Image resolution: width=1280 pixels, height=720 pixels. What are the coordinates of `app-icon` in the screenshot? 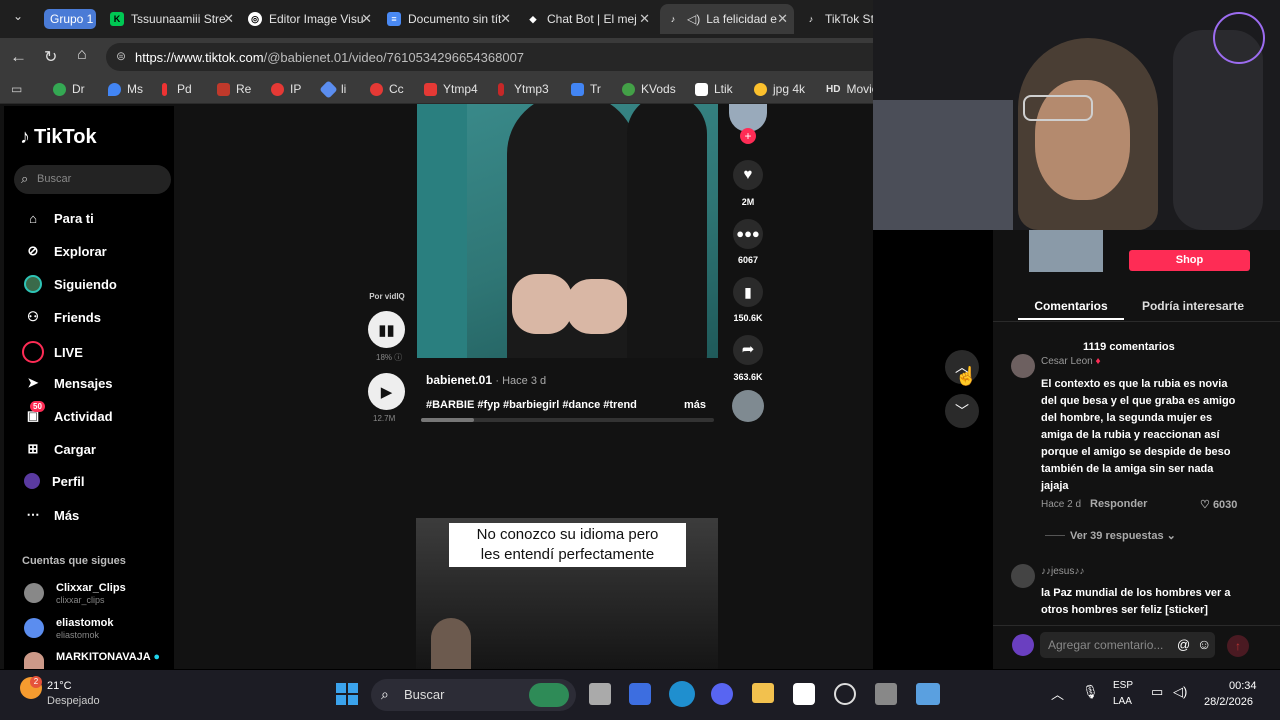 It's located at (640, 694).